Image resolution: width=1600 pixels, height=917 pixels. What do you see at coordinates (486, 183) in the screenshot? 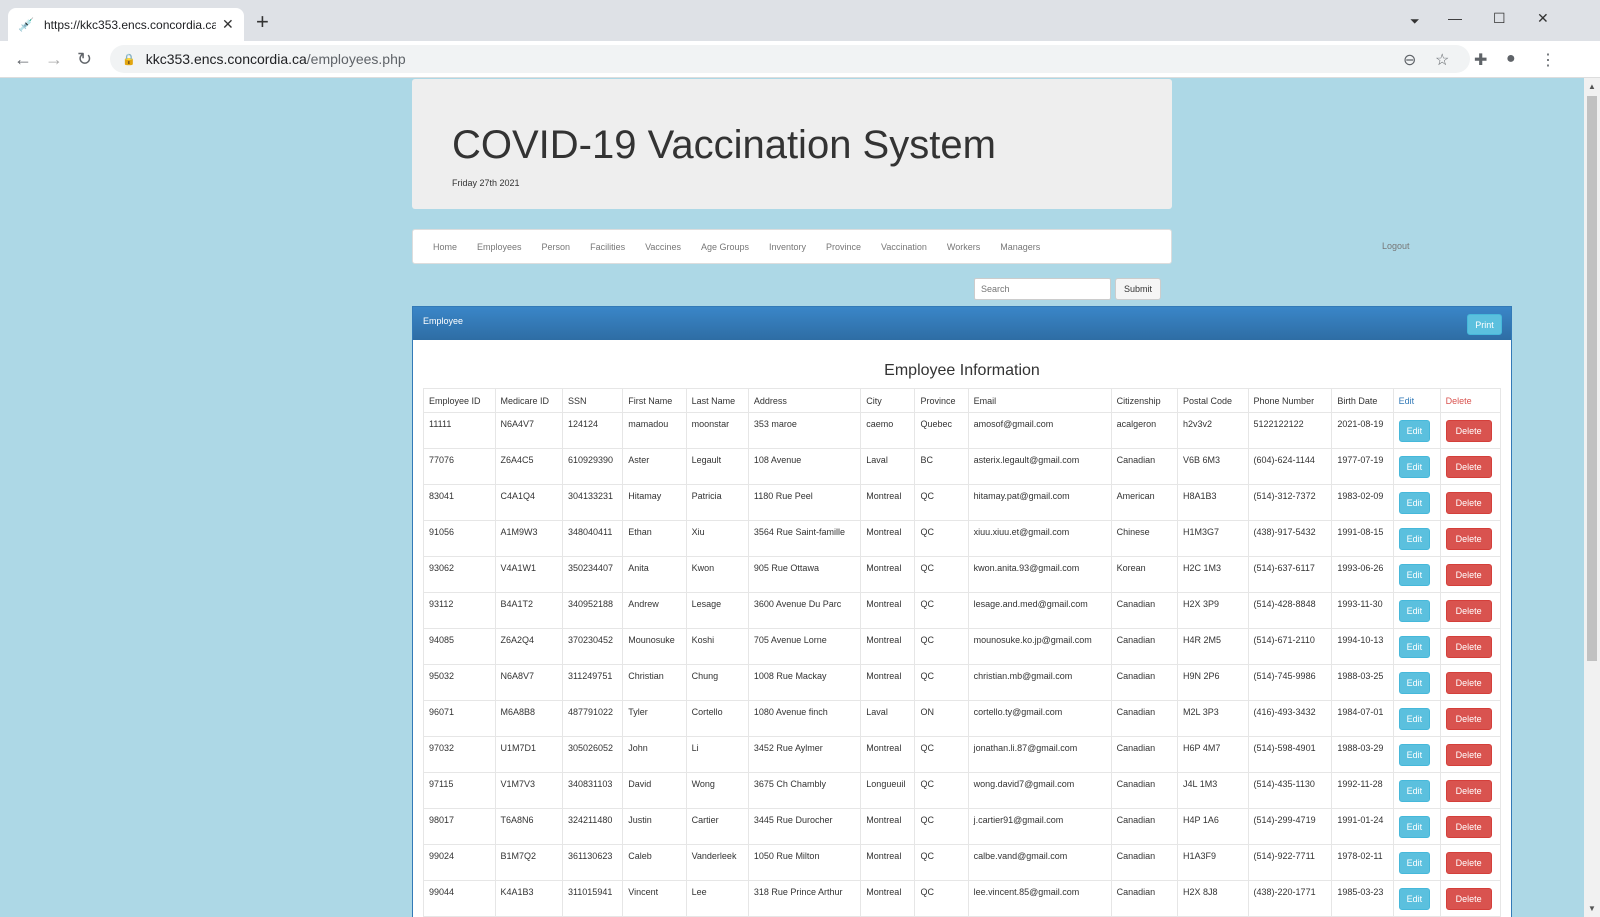
I see `current-date: Friday 27th 2021` at bounding box center [486, 183].